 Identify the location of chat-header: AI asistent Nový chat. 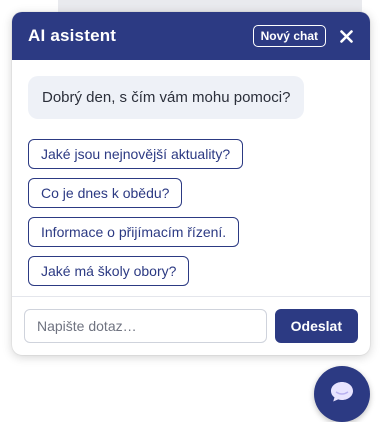
(191, 36).